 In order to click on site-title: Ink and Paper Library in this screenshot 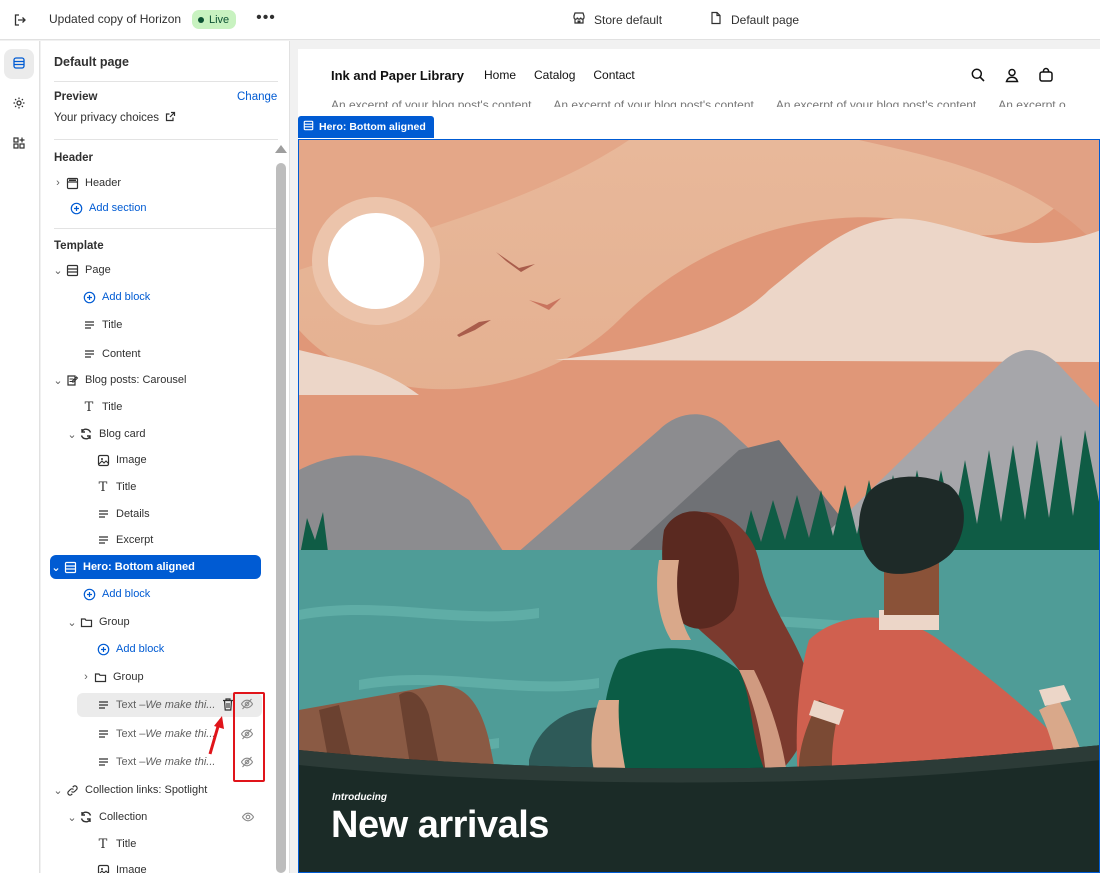, I will do `click(397, 75)`.